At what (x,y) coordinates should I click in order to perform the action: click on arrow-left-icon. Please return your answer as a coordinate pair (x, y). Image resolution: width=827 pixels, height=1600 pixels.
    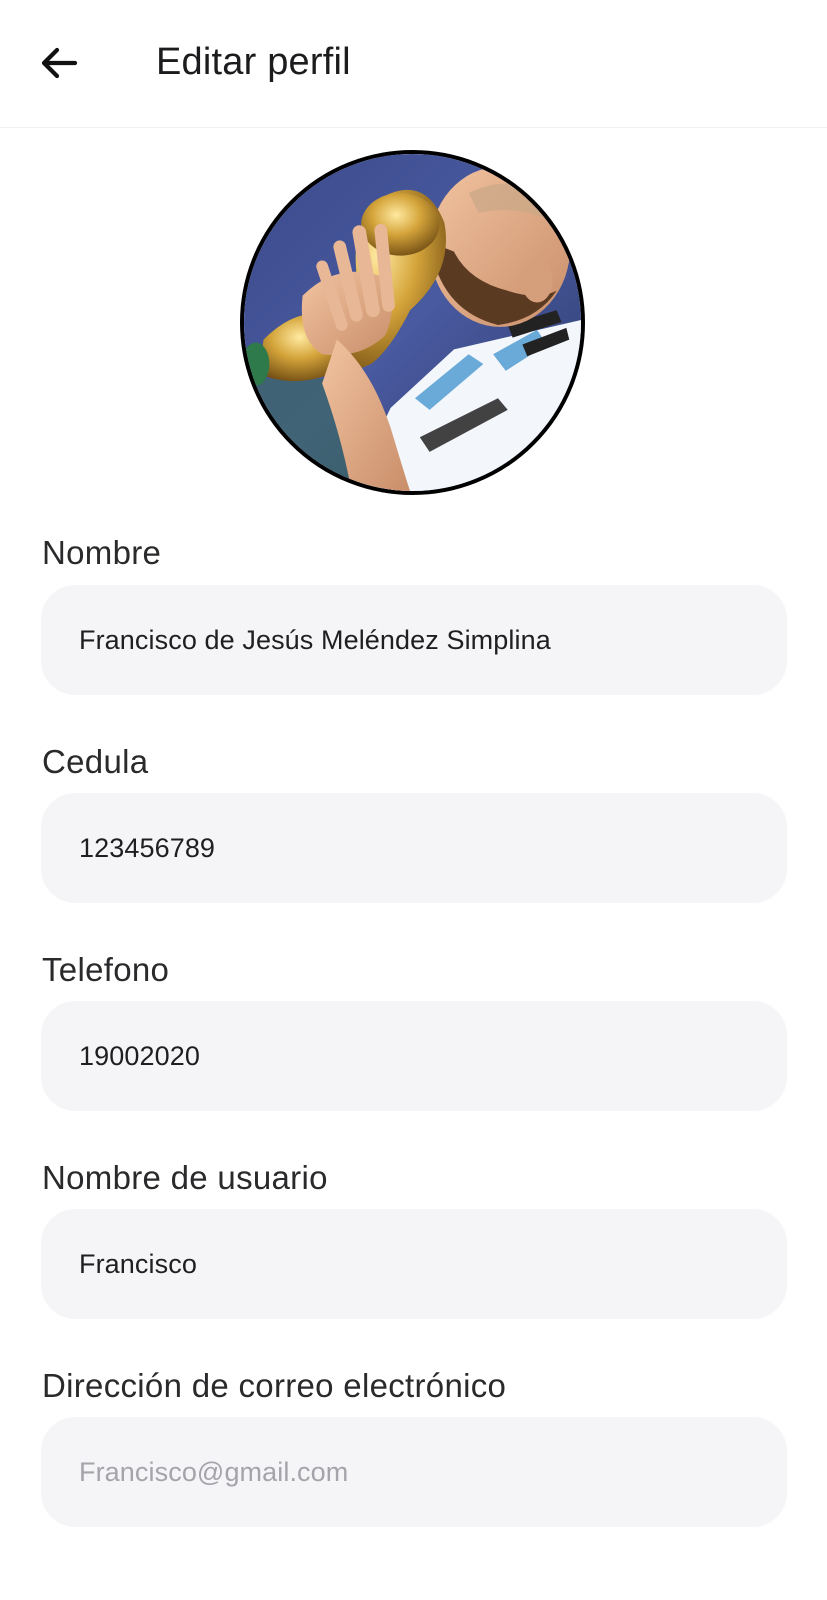
    Looking at the image, I should click on (59, 63).